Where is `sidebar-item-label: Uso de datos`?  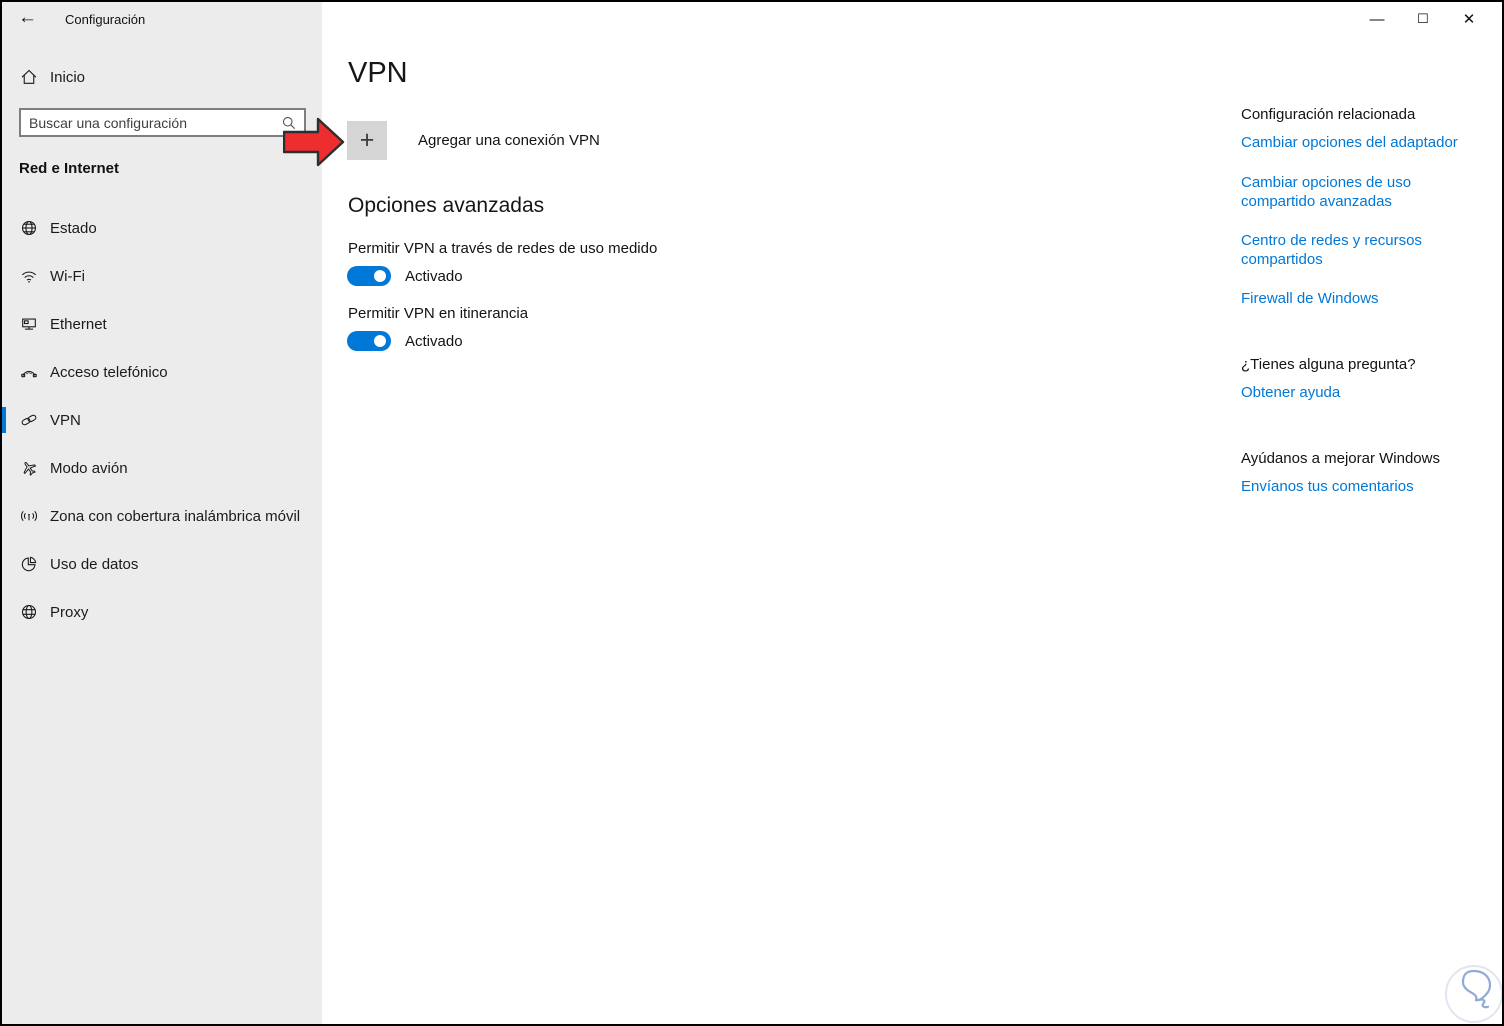
sidebar-item-label: Uso de datos is located at coordinates (94, 564).